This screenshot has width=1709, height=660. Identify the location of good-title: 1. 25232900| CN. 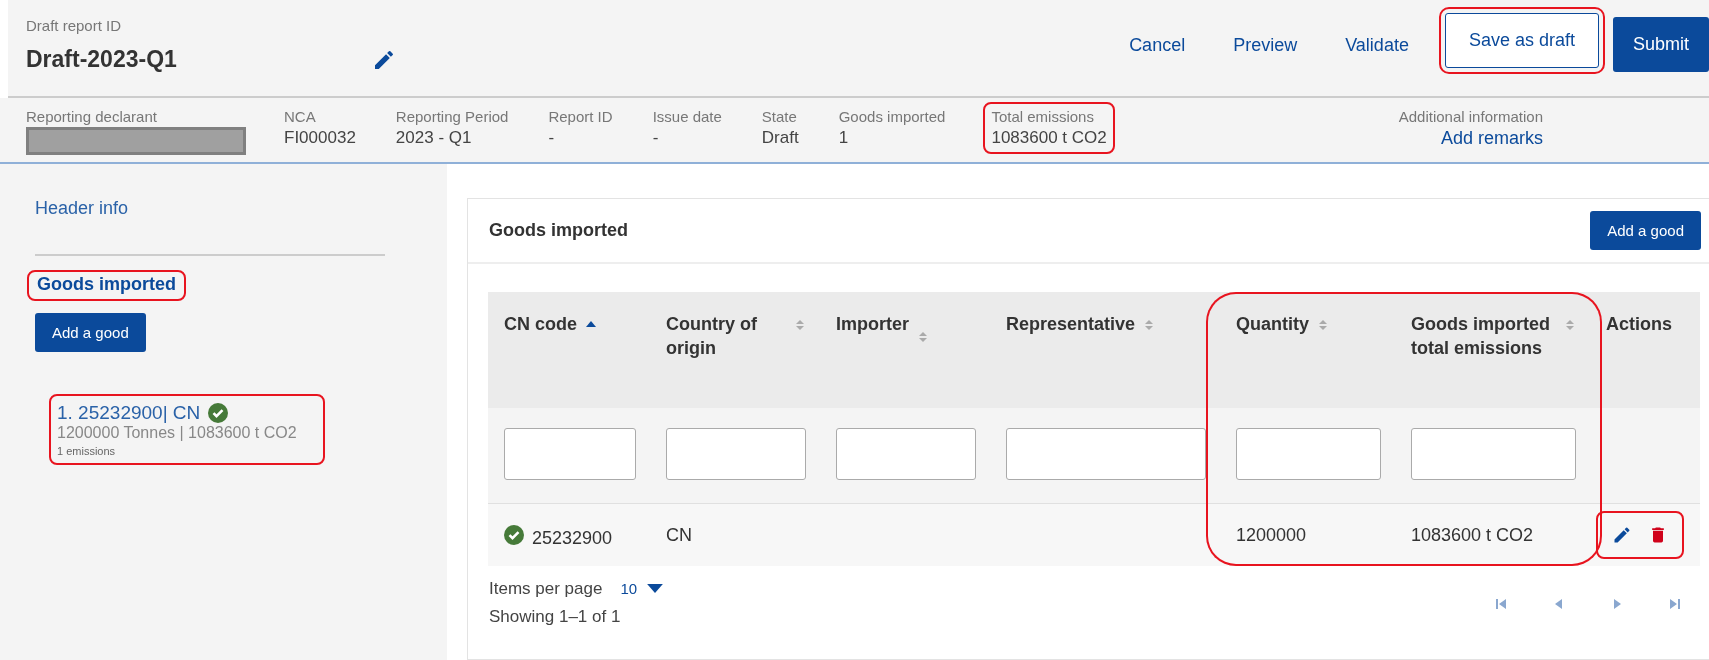
(129, 413).